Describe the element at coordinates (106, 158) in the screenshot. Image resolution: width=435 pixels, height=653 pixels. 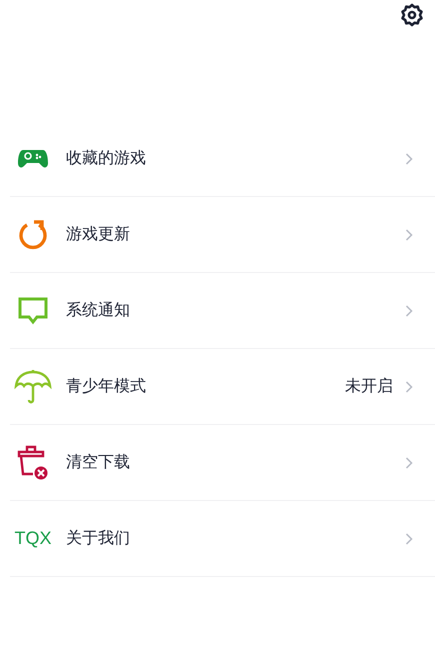
I see `menu-label: 收藏的游戏` at that location.